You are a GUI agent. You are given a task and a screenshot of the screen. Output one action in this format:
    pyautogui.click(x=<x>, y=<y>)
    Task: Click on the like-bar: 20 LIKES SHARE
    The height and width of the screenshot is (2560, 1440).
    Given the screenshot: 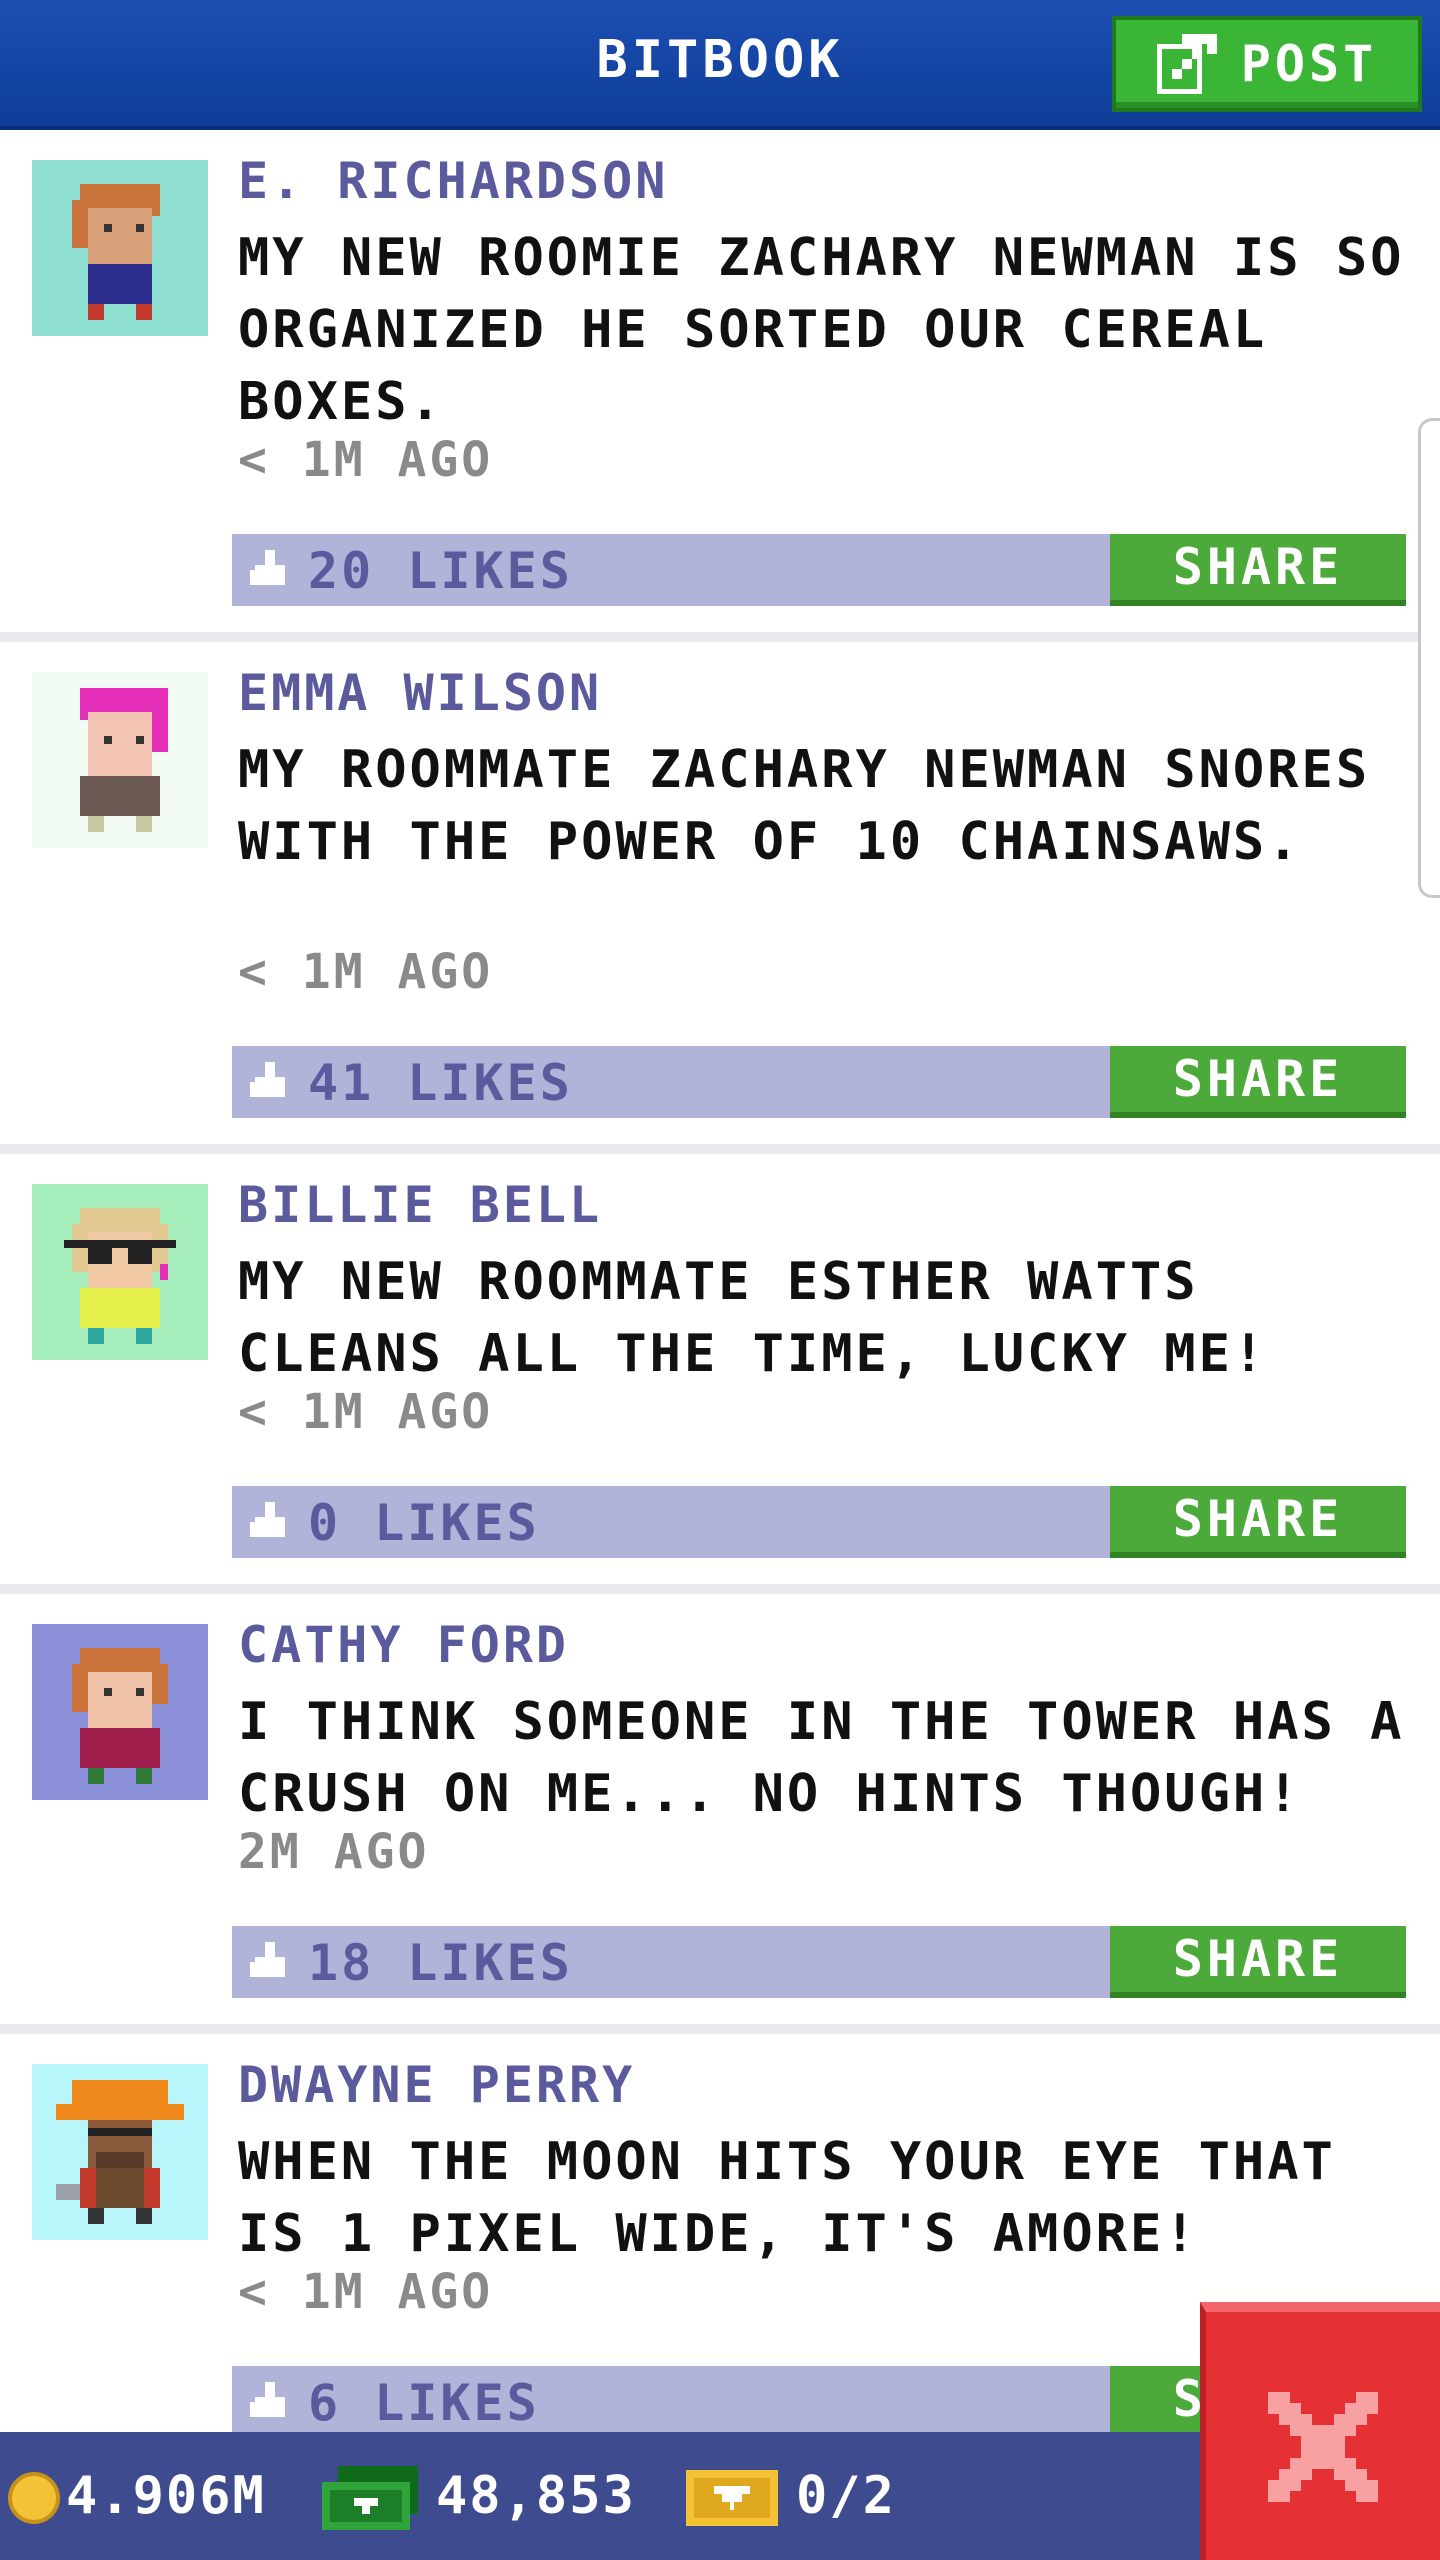 What is the action you would take?
    pyautogui.click(x=819, y=570)
    